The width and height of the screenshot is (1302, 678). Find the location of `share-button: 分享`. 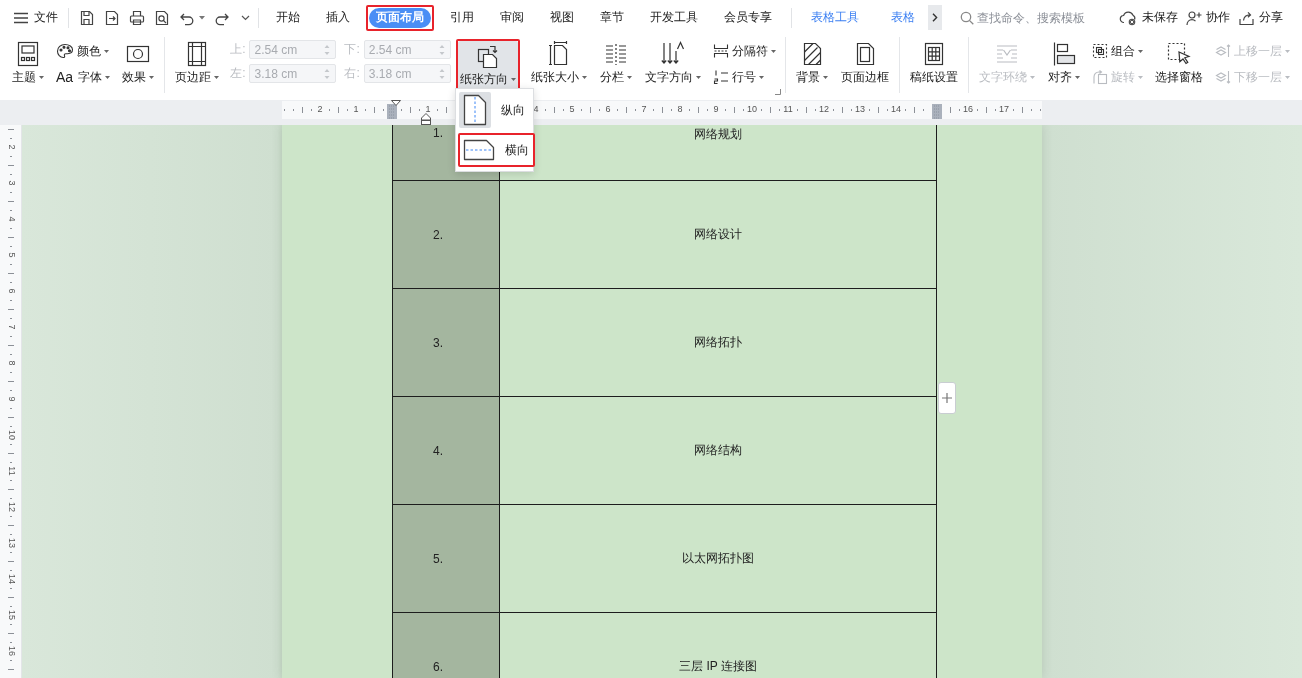

share-button: 分享 is located at coordinates (1260, 17).